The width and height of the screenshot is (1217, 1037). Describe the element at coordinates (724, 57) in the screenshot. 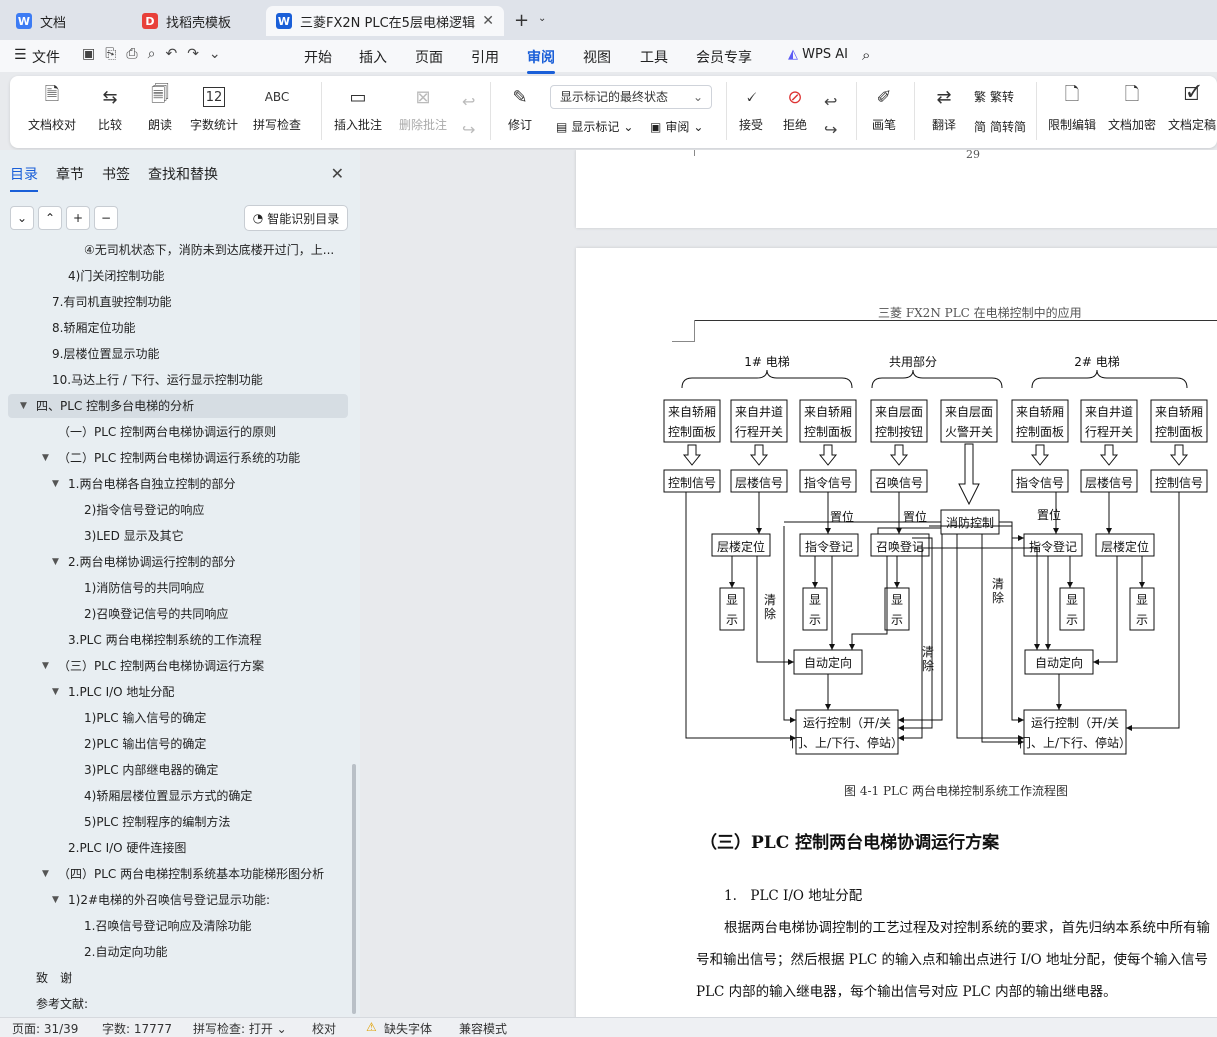

I see `menu-member: 会员专享` at that location.